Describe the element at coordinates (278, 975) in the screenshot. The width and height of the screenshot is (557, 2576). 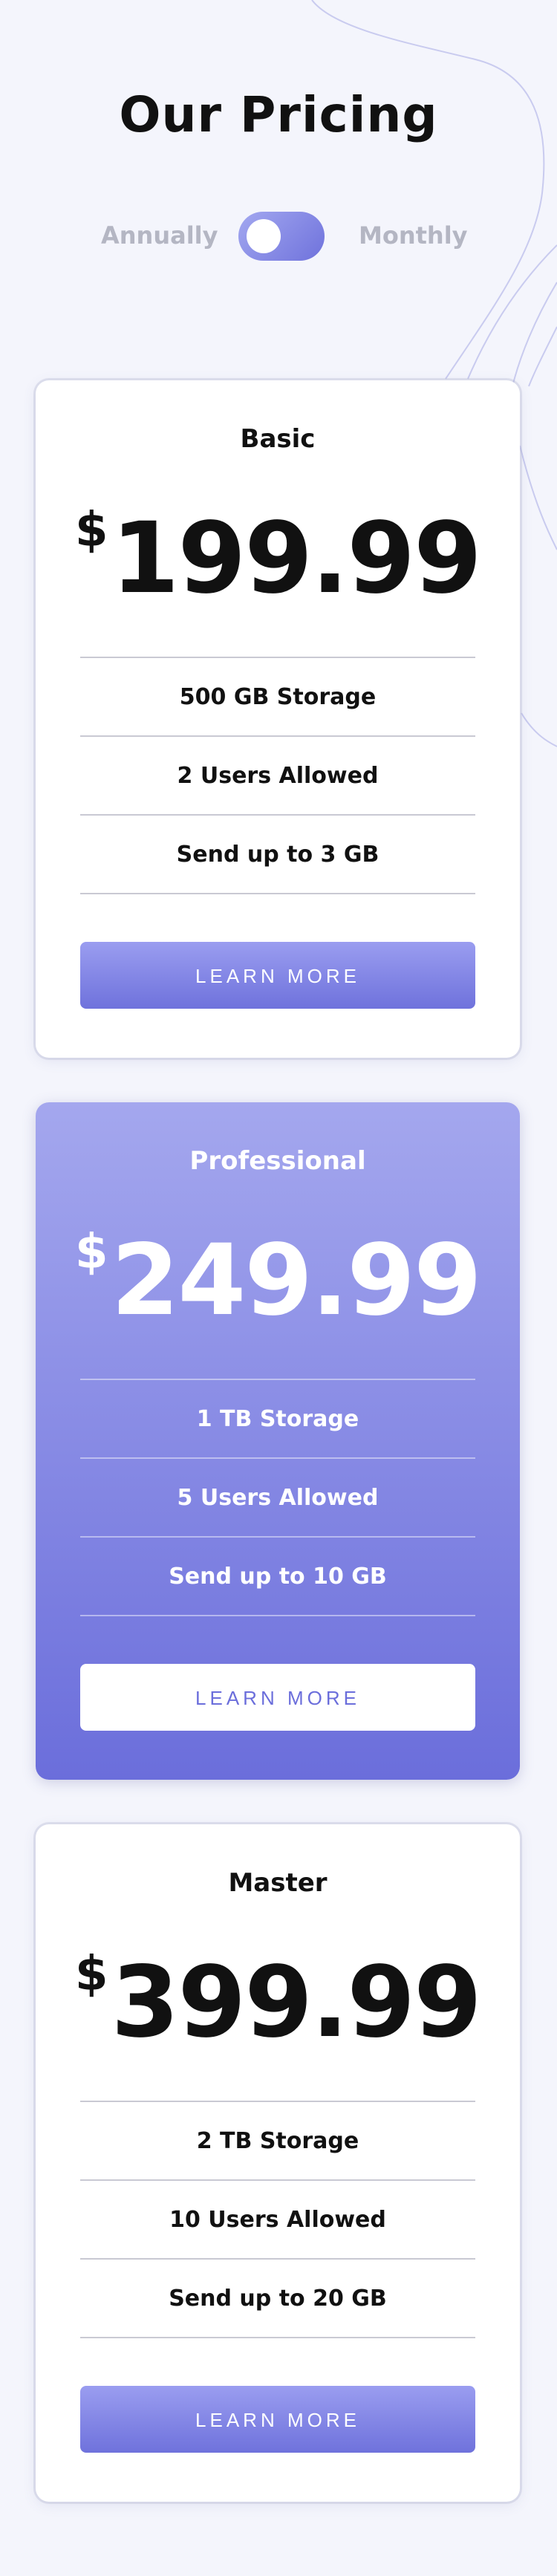
I see `learn-more-button-basic: LEARN MORE` at that location.